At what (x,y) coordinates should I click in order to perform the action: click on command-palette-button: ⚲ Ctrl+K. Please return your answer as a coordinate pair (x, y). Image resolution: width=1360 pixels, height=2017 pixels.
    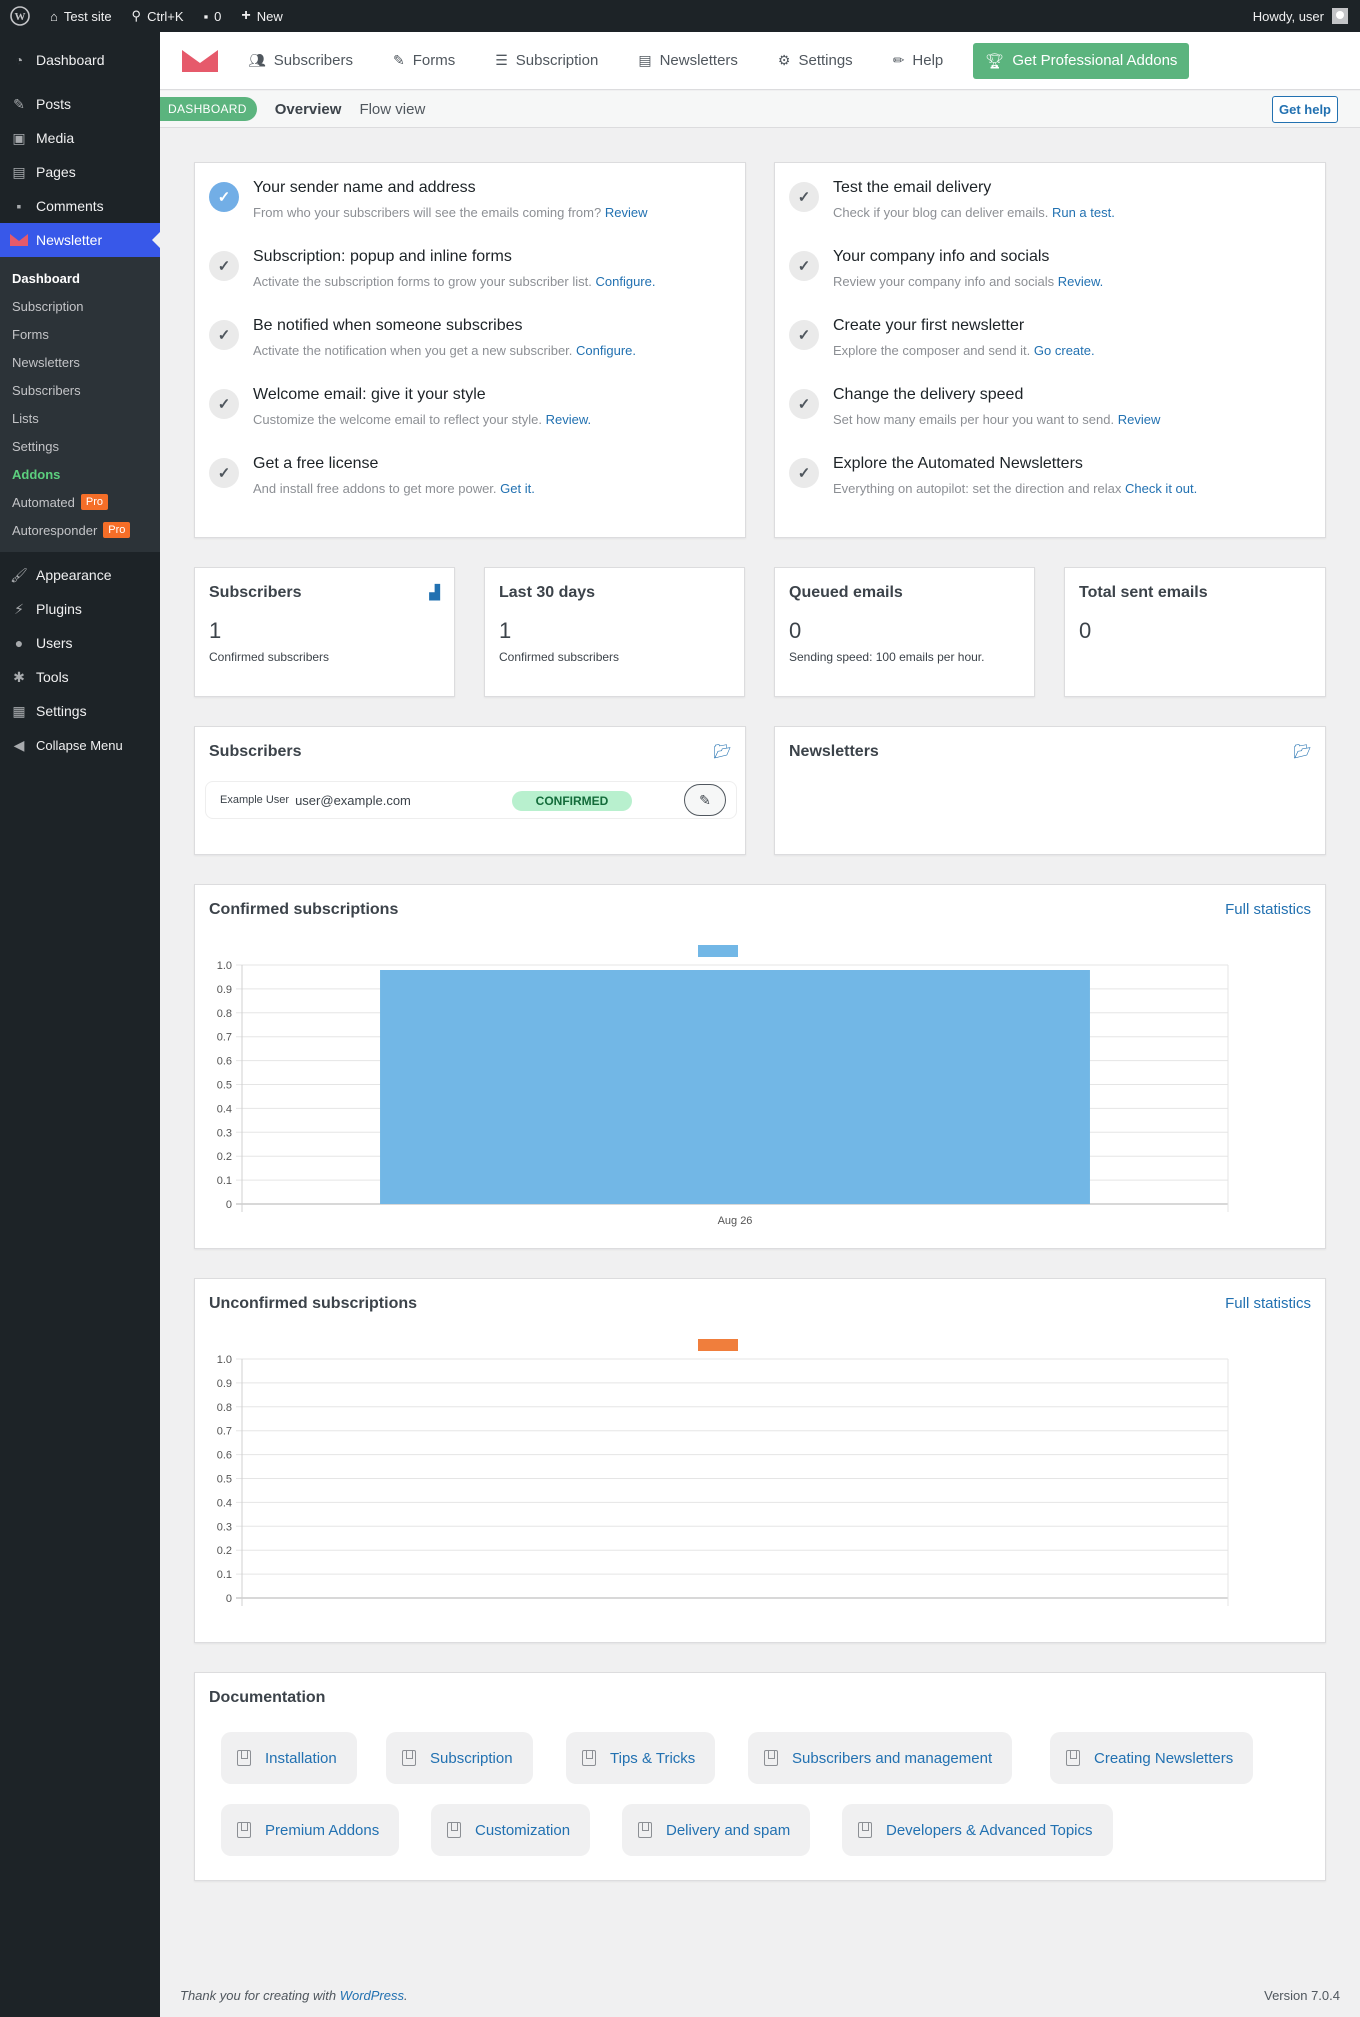
    Looking at the image, I should click on (158, 16).